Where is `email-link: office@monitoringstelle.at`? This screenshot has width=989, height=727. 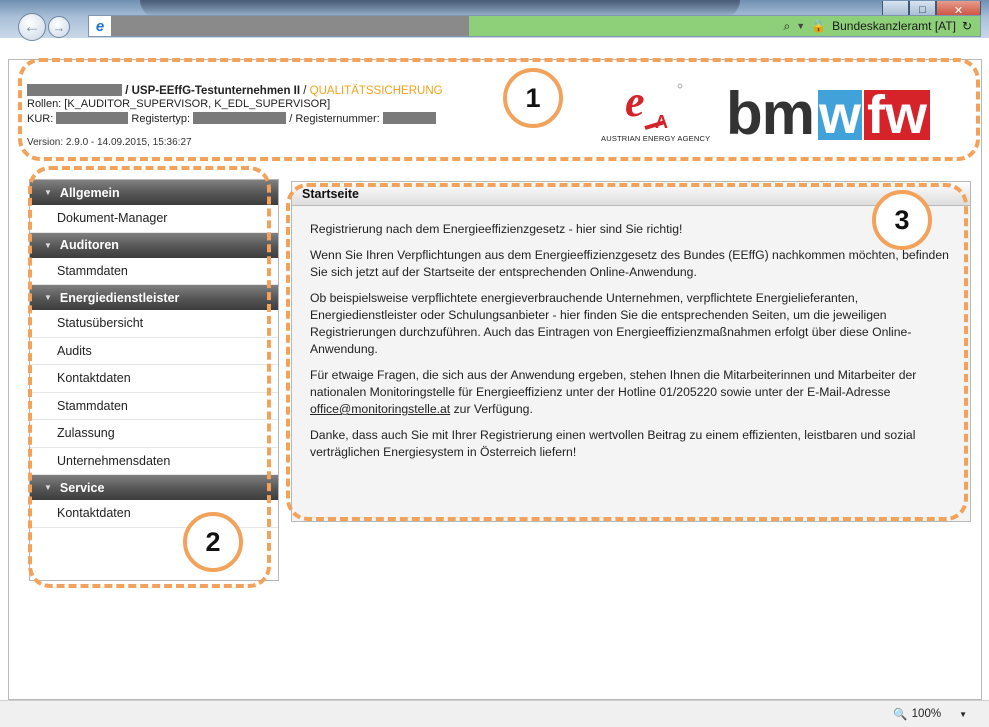
email-link: office@monitoringstelle.at is located at coordinates (380, 409).